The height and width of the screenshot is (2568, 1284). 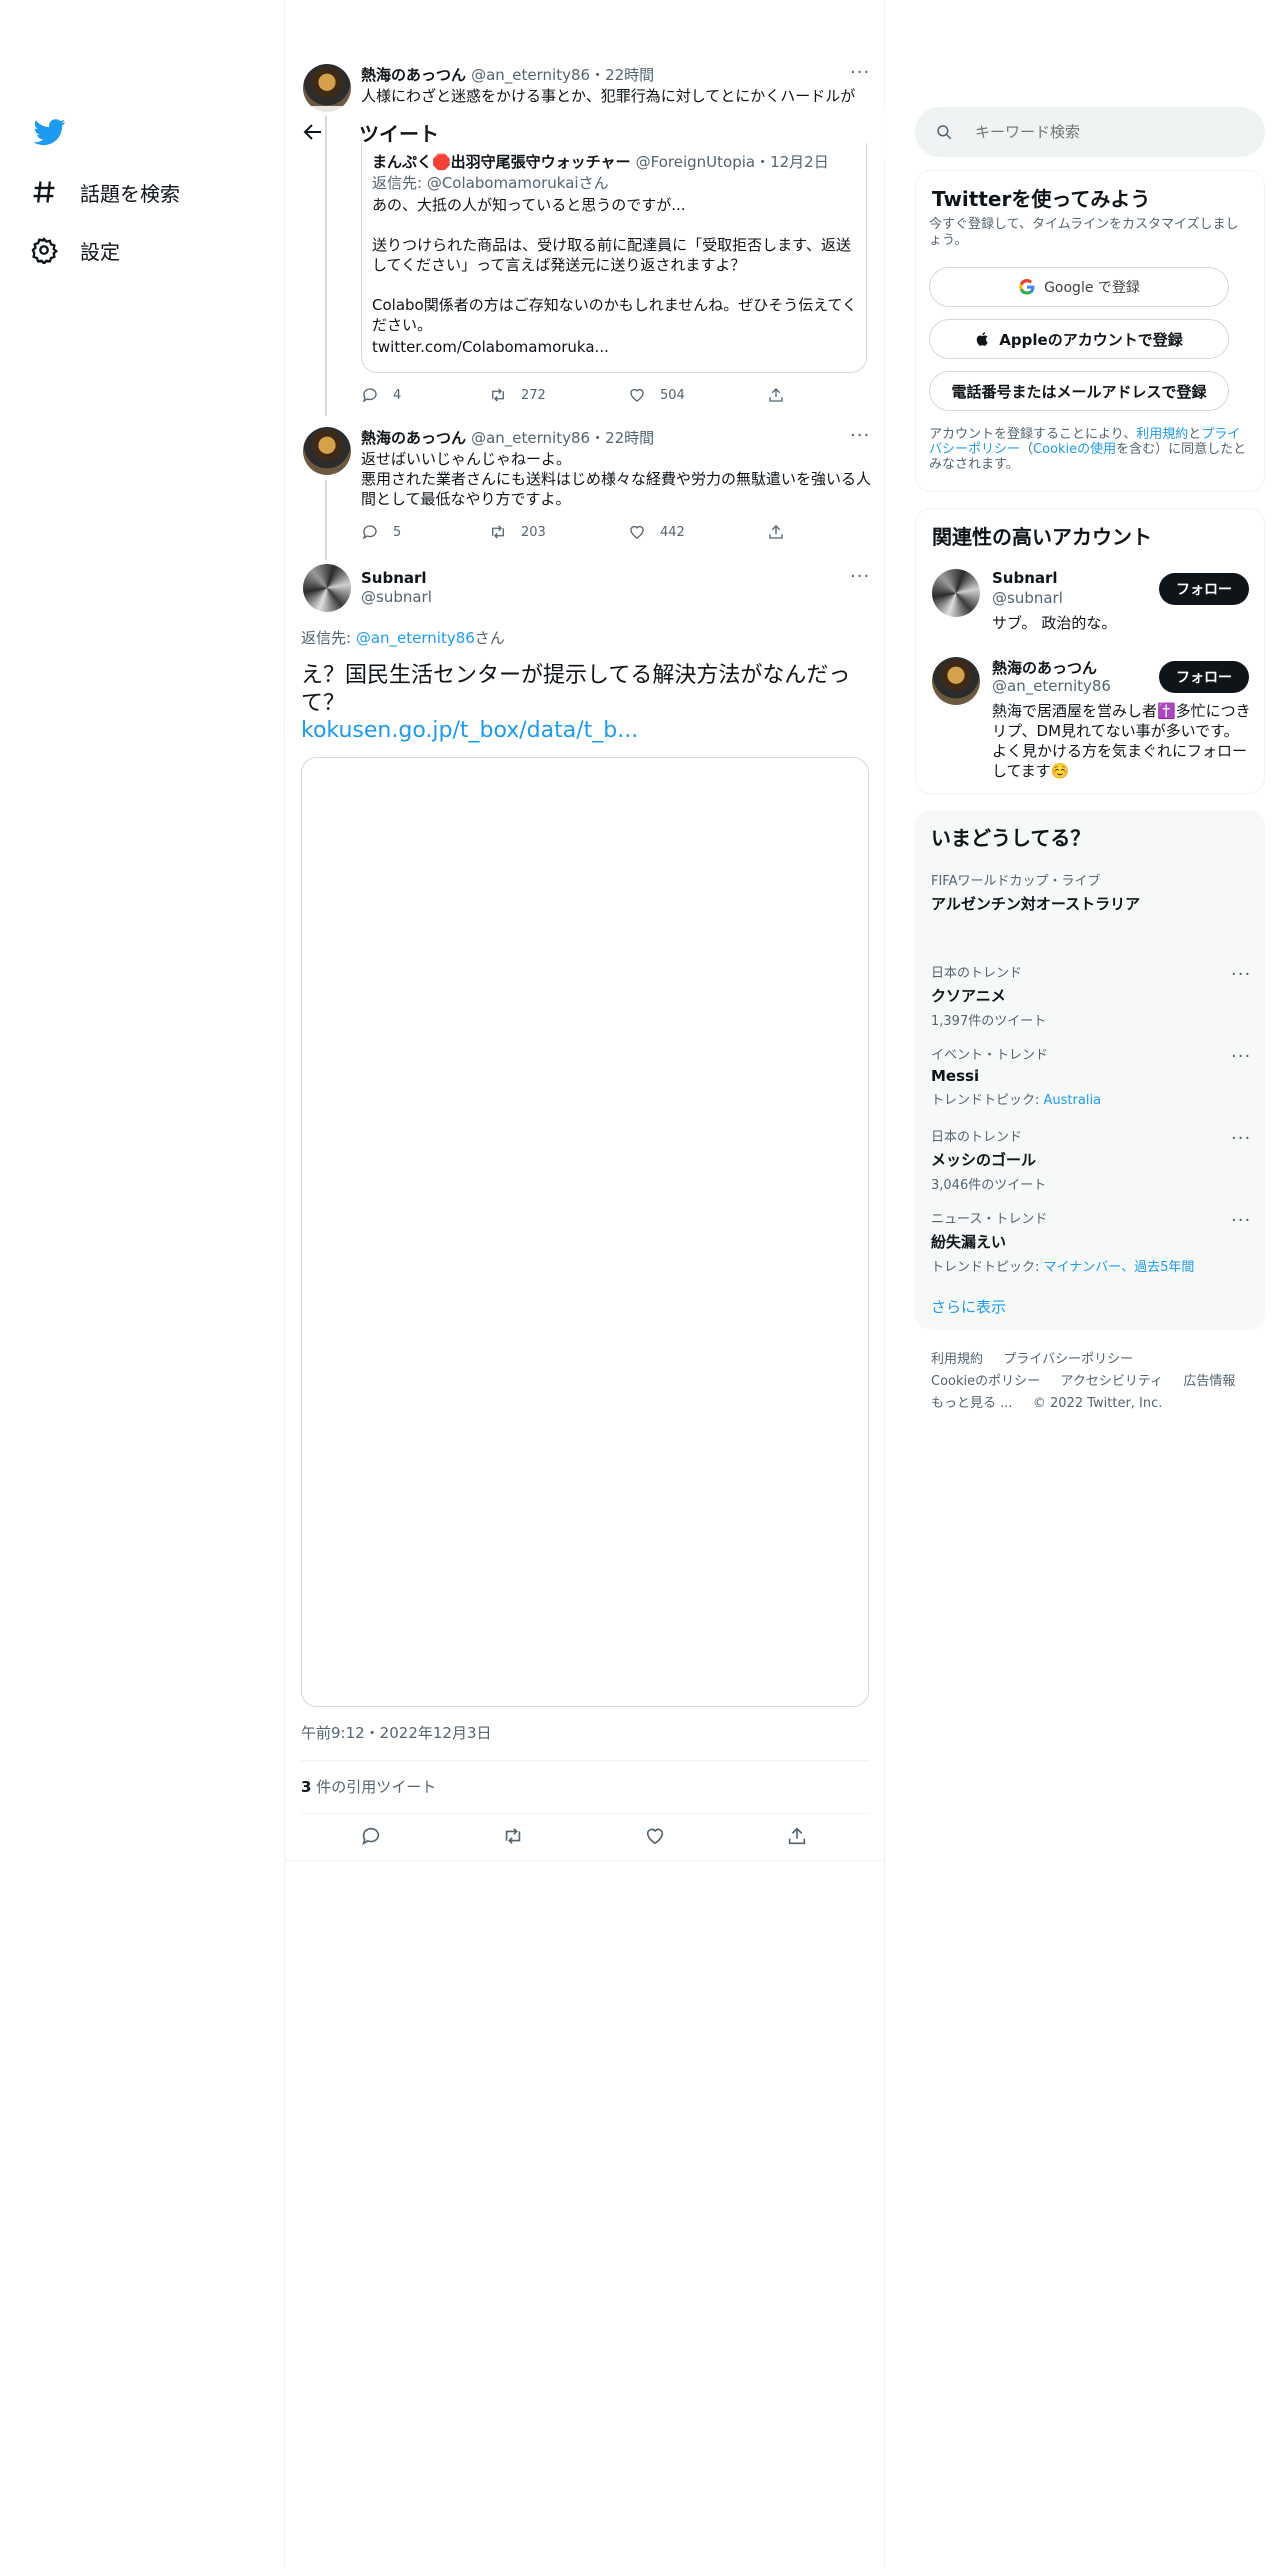 What do you see at coordinates (1091, 892) in the screenshot?
I see `trend-item: FIFAワールドカップ・ライブ アルゼンチン対オーストラリア` at bounding box center [1091, 892].